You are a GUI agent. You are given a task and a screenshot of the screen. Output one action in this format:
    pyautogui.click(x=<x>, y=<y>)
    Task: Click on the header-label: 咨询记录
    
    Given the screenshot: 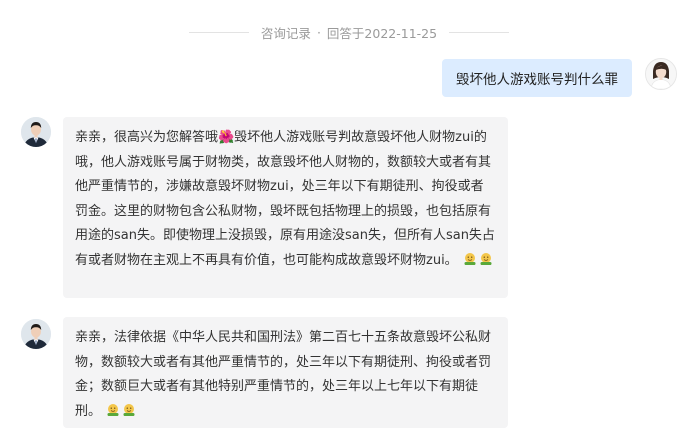 What is the action you would take?
    pyautogui.click(x=285, y=33)
    